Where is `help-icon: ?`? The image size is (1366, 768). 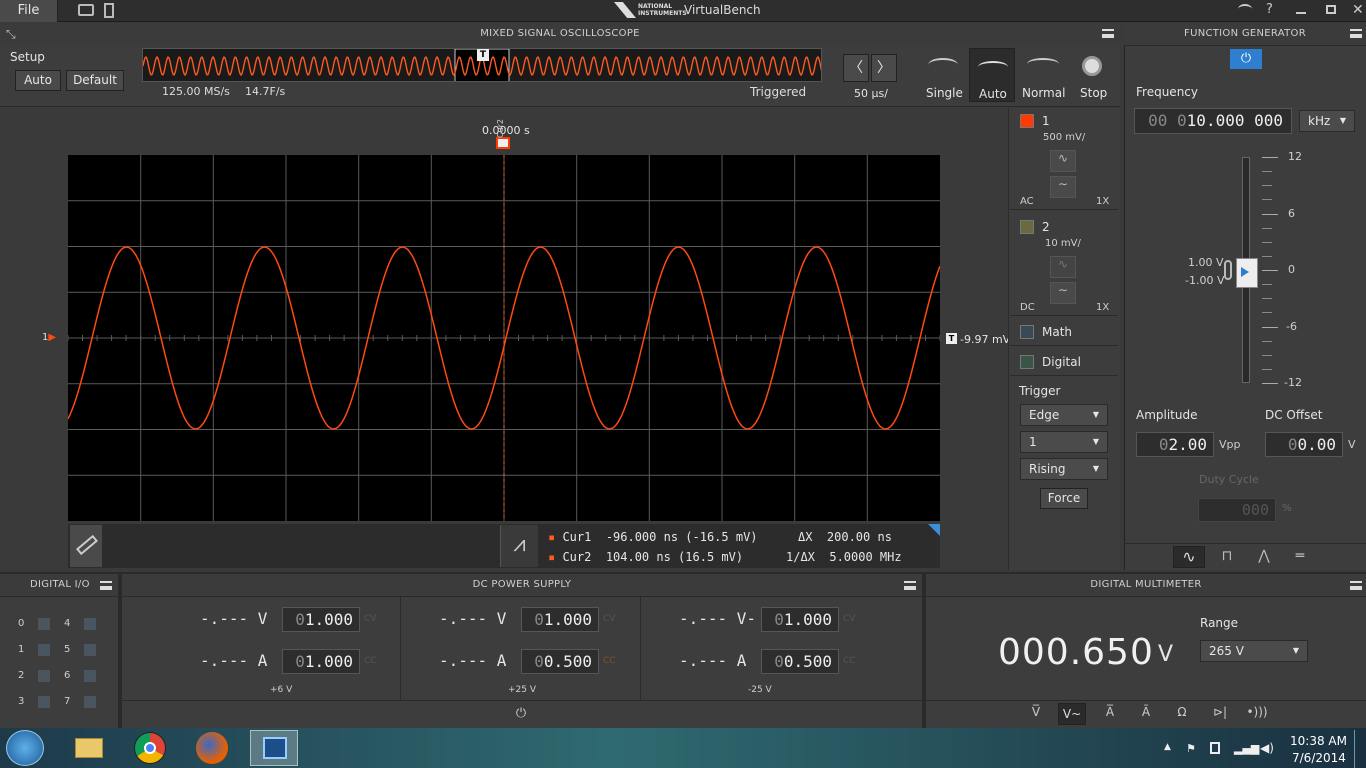
help-icon: ? is located at coordinates (1269, 9).